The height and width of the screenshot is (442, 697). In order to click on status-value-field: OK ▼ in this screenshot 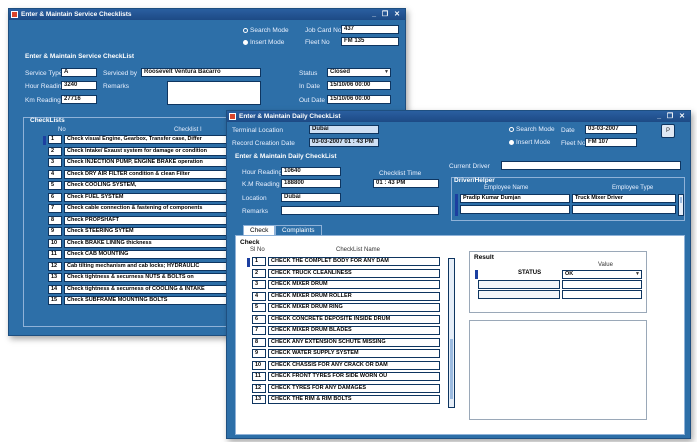, I will do `click(602, 274)`.